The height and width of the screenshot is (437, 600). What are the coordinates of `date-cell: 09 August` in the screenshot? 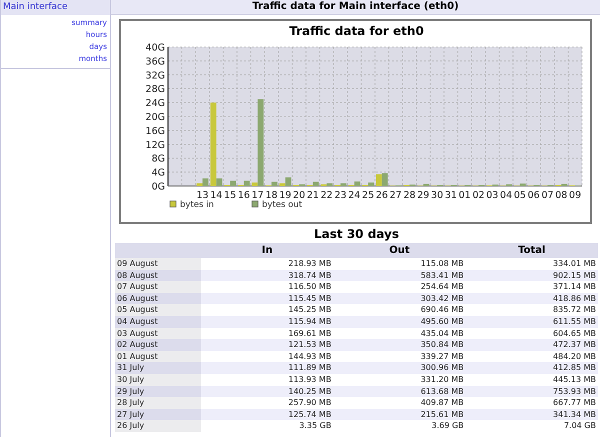 It's located at (158, 264).